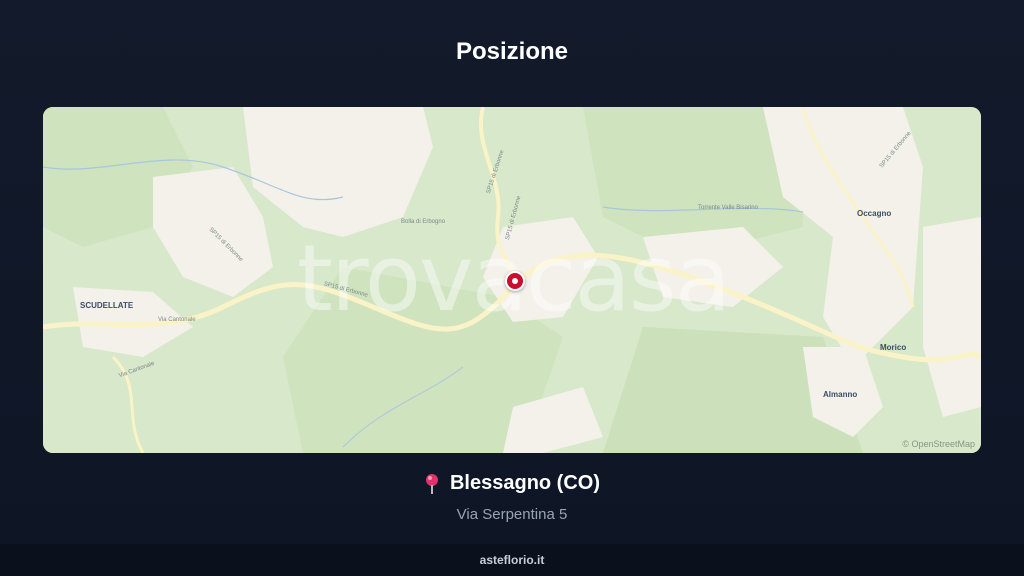 This screenshot has height=576, width=1024. Describe the element at coordinates (840, 394) in the screenshot. I see `place-label-almanno: Almanno` at that location.